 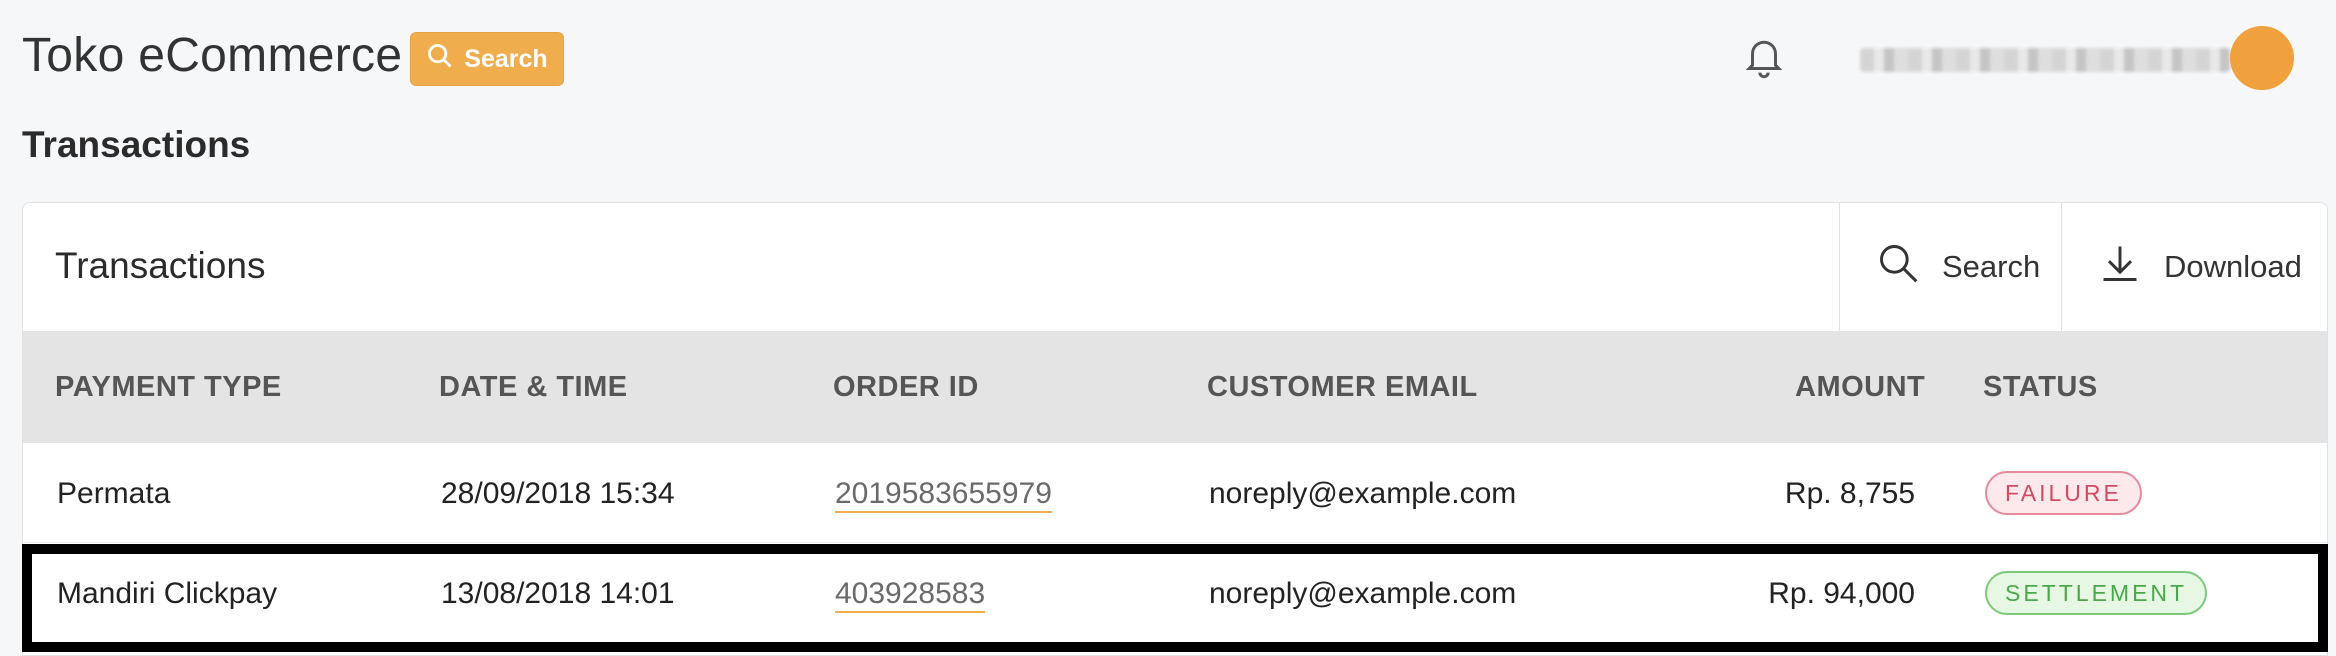 What do you see at coordinates (558, 593) in the screenshot?
I see `datetime-cell: 13/08/2018 14:01` at bounding box center [558, 593].